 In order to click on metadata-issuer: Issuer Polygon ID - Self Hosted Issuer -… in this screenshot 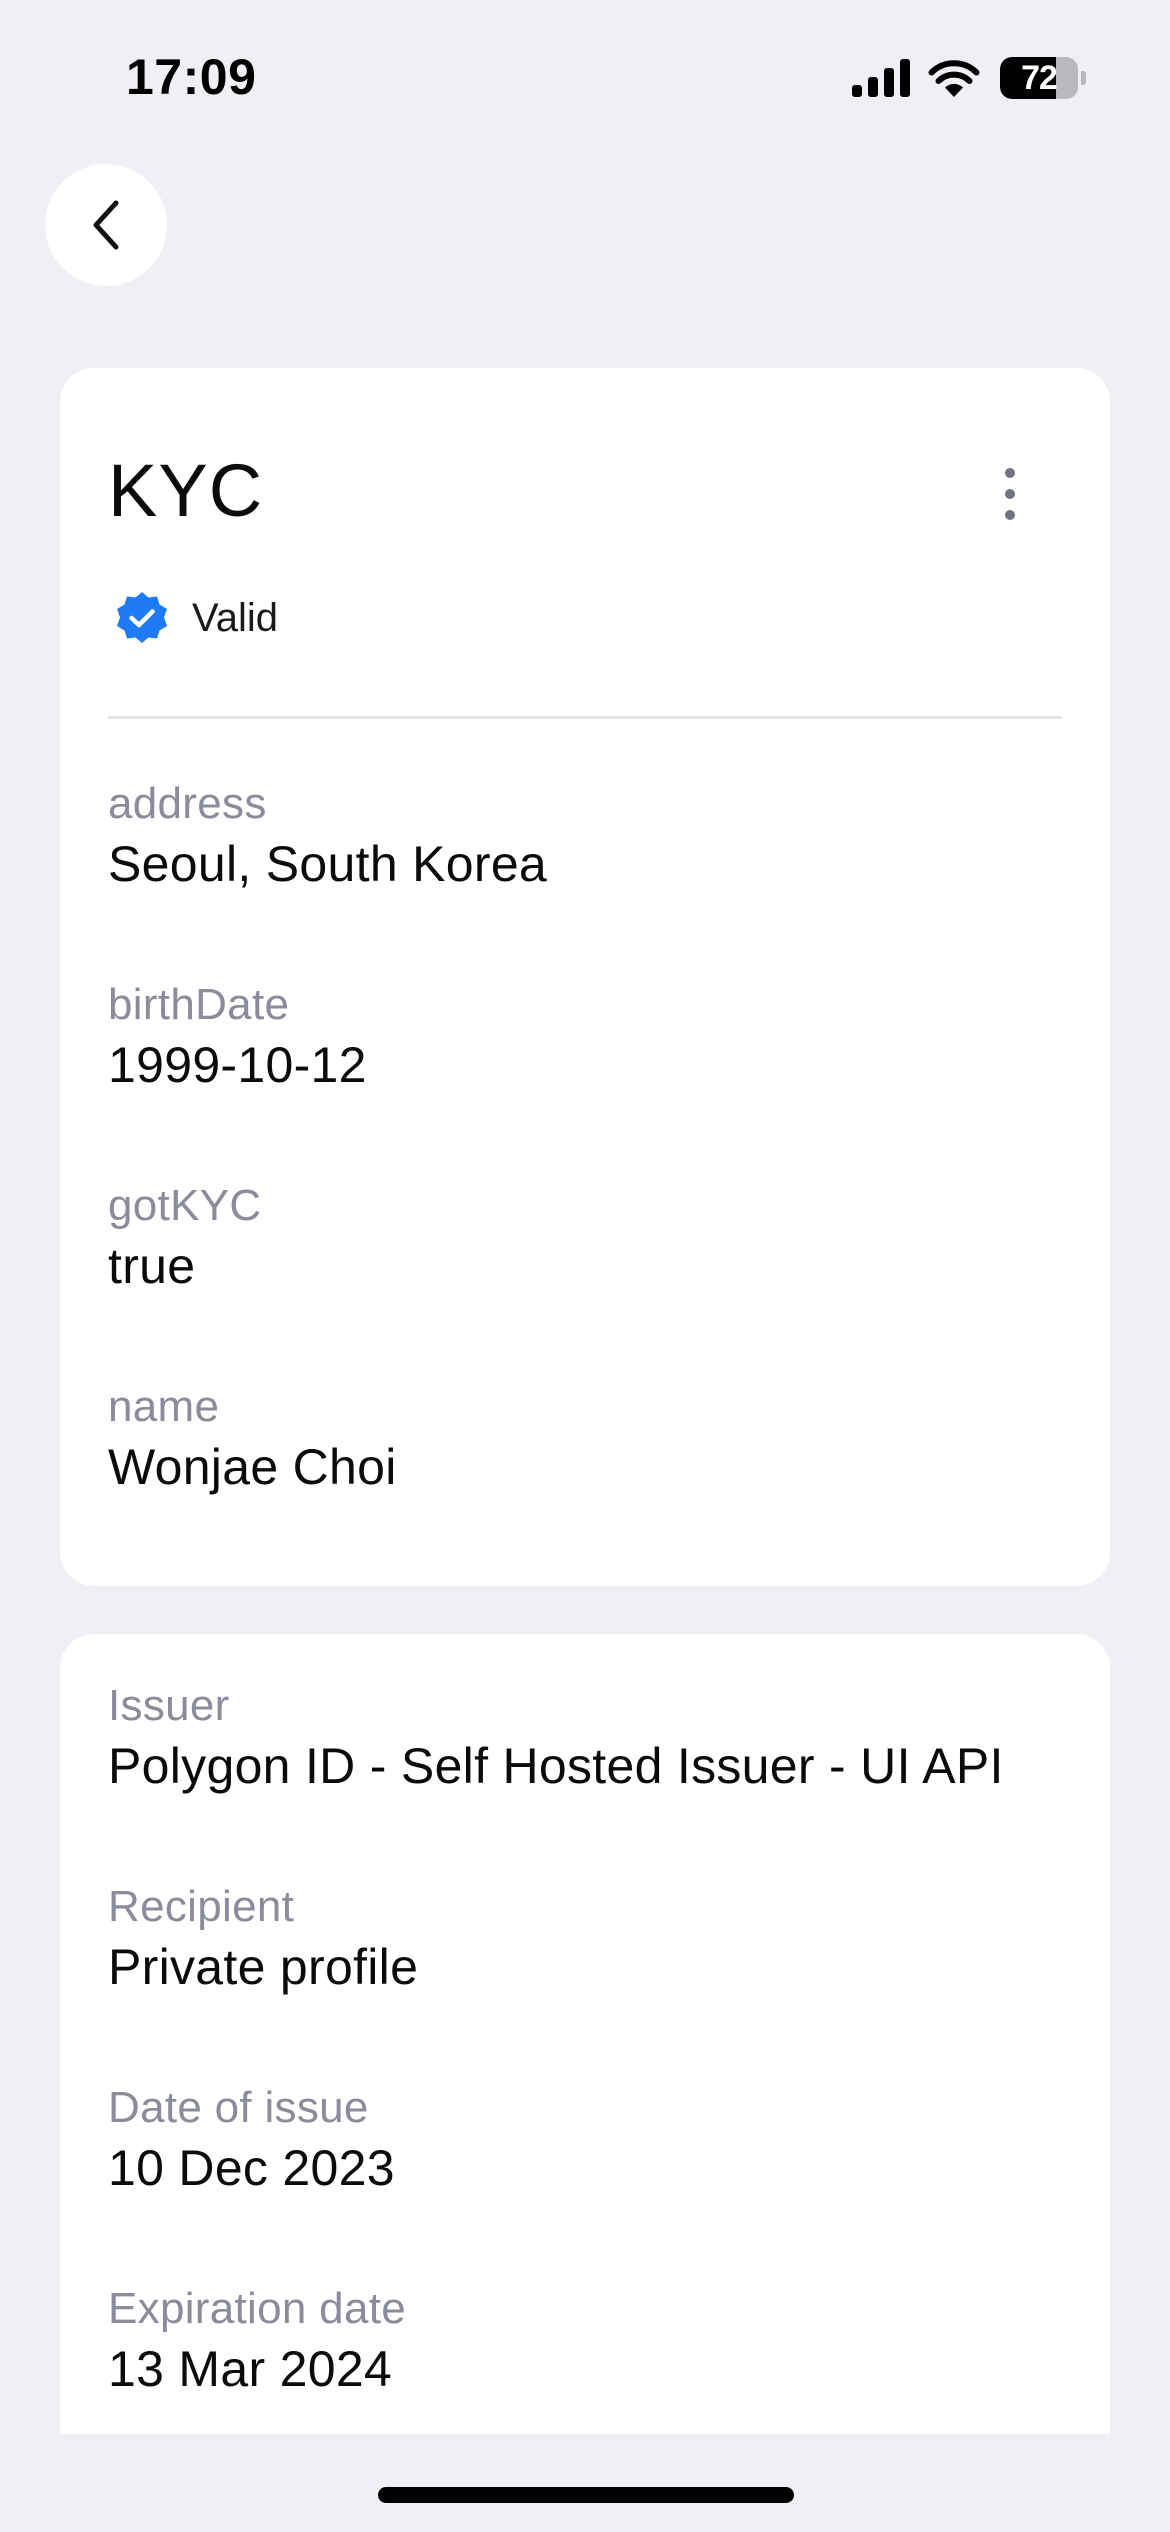, I will do `click(556, 1738)`.